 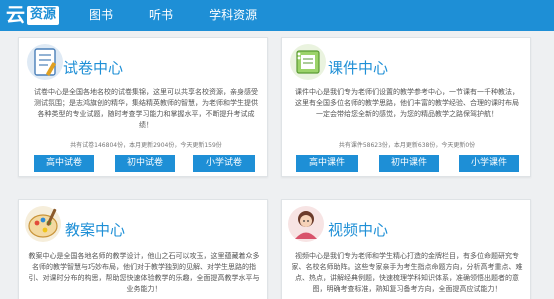 I want to click on nav-subject-resources: 学科资源, so click(x=233, y=15).